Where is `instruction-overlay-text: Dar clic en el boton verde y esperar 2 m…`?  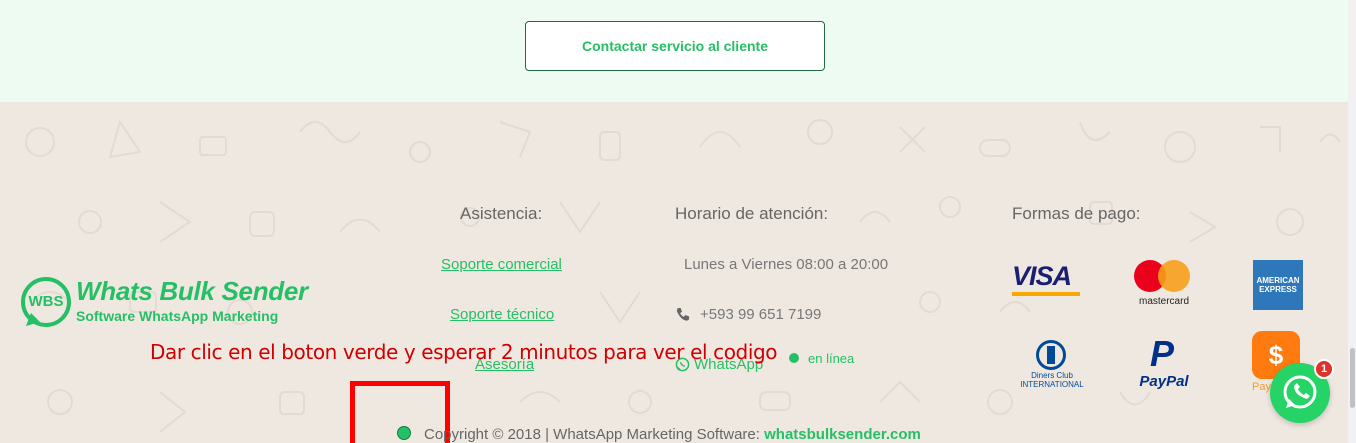
instruction-overlay-text: Dar clic en el boton verde y esperar 2 m… is located at coordinates (464, 352).